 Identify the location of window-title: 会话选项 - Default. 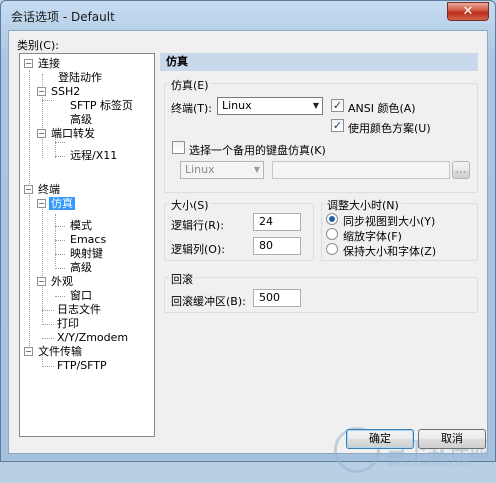
(63, 17).